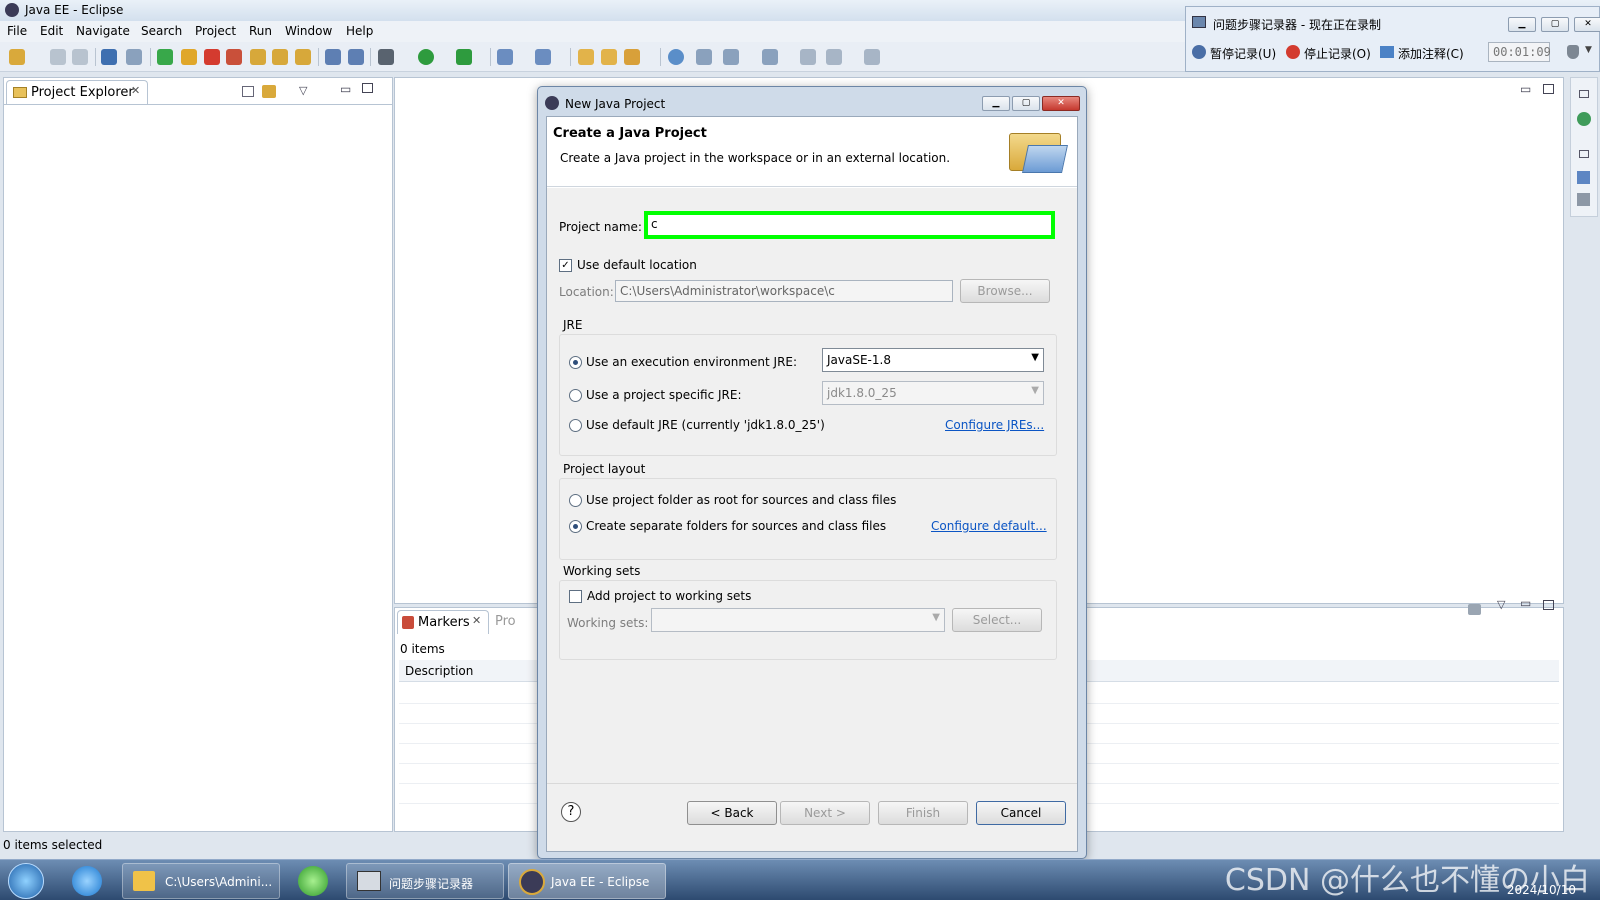 The height and width of the screenshot is (900, 1600). What do you see at coordinates (575, 395) in the screenshot?
I see `jre-specific-radio` at bounding box center [575, 395].